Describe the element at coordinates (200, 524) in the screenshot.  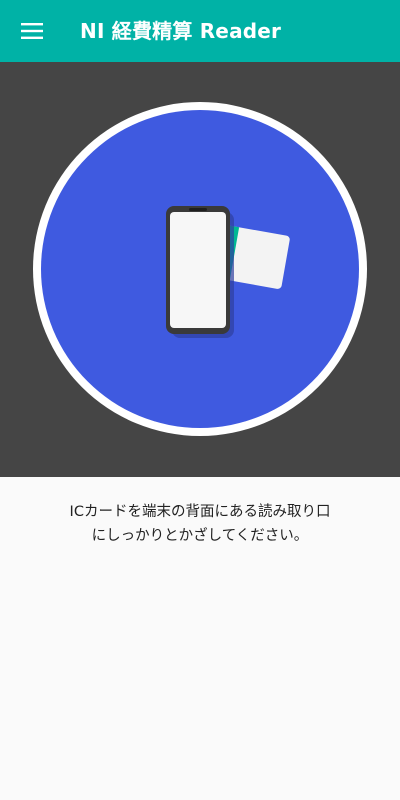
I see `instruction-text: ICカードを端末の背面にある読み取り口 にしっかりとかざしてください。` at that location.